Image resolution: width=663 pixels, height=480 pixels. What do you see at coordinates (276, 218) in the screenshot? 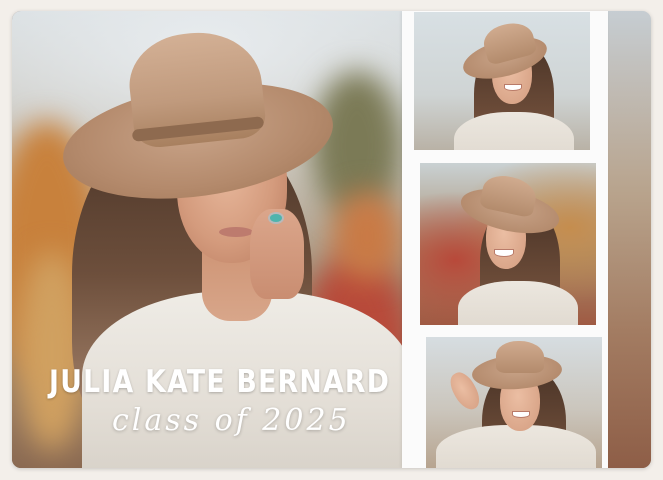
I see `turquoise-ring` at bounding box center [276, 218].